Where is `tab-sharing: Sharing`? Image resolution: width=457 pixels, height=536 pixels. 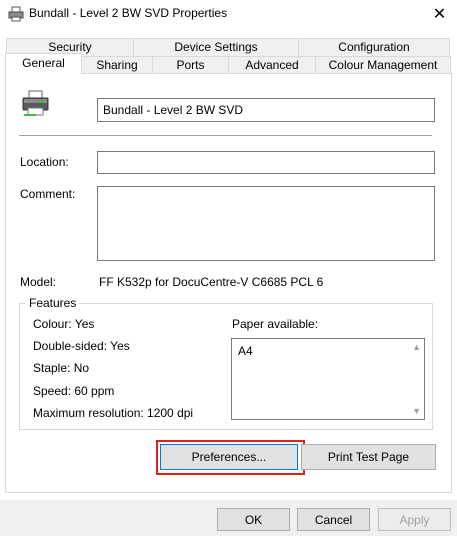 tab-sharing: Sharing is located at coordinates (117, 65).